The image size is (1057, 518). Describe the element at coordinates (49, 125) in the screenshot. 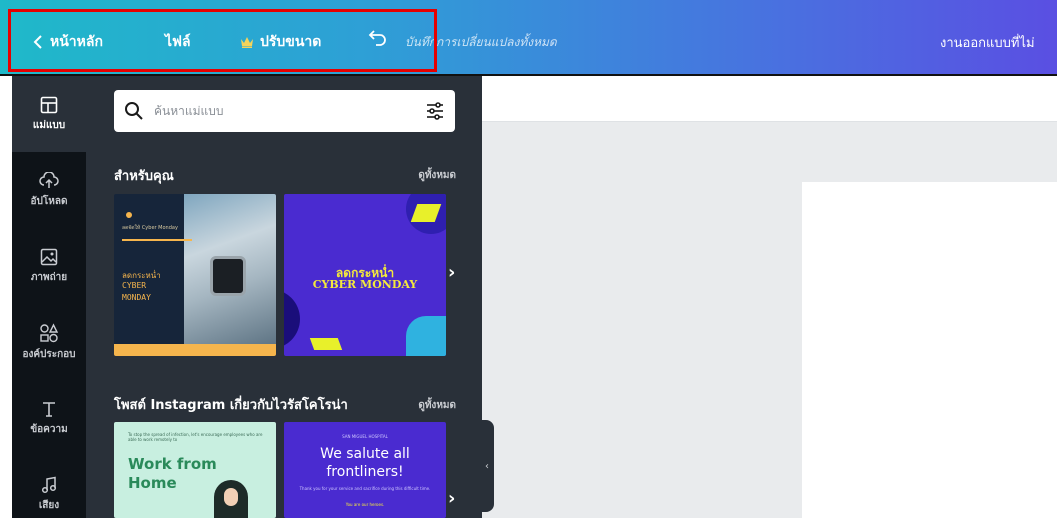

I see `rail-item-label: แม่แบบ` at that location.